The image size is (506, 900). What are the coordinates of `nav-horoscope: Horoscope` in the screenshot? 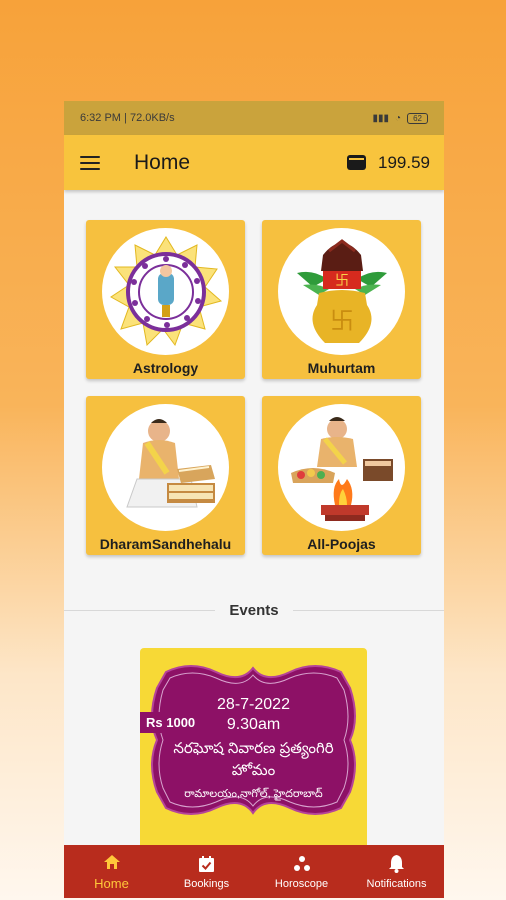 It's located at (302, 872).